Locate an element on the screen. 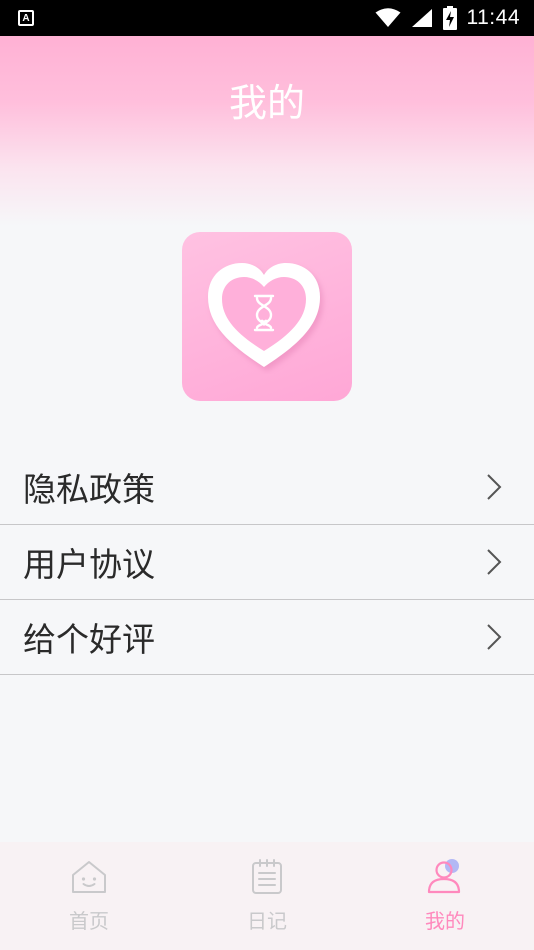  status-left: A is located at coordinates (26, 18).